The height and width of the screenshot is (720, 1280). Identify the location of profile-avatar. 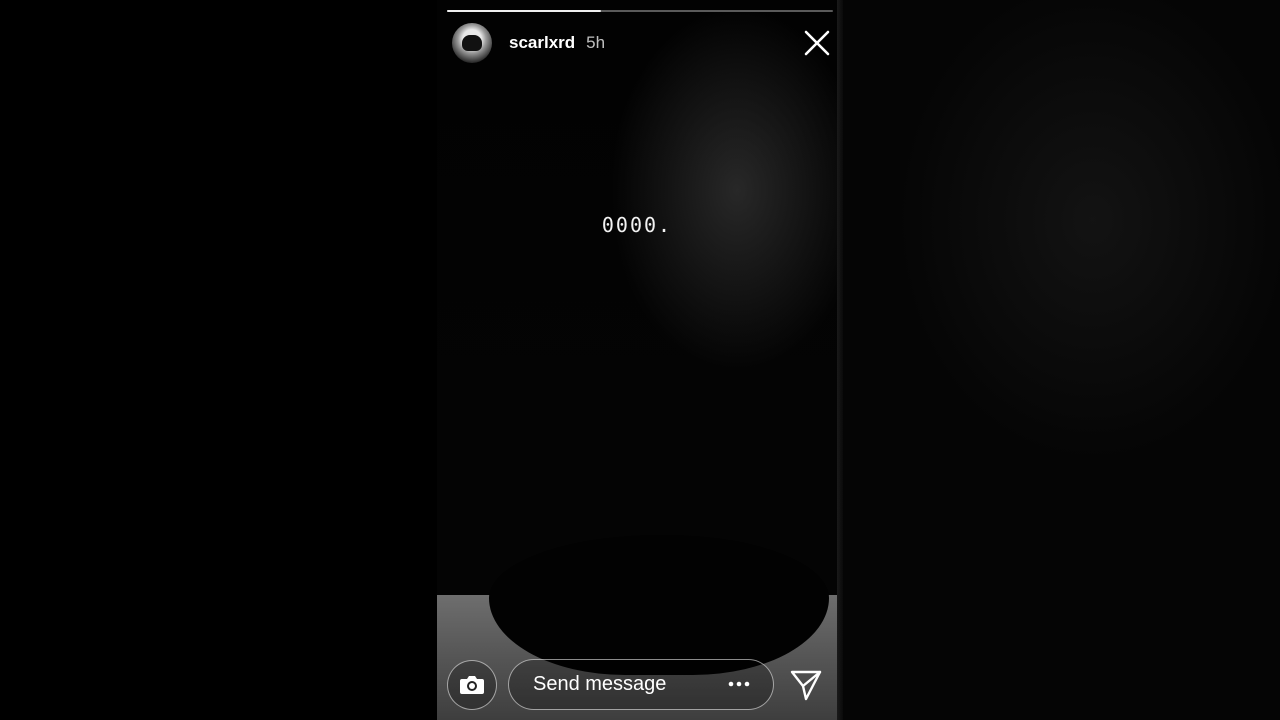
(472, 43).